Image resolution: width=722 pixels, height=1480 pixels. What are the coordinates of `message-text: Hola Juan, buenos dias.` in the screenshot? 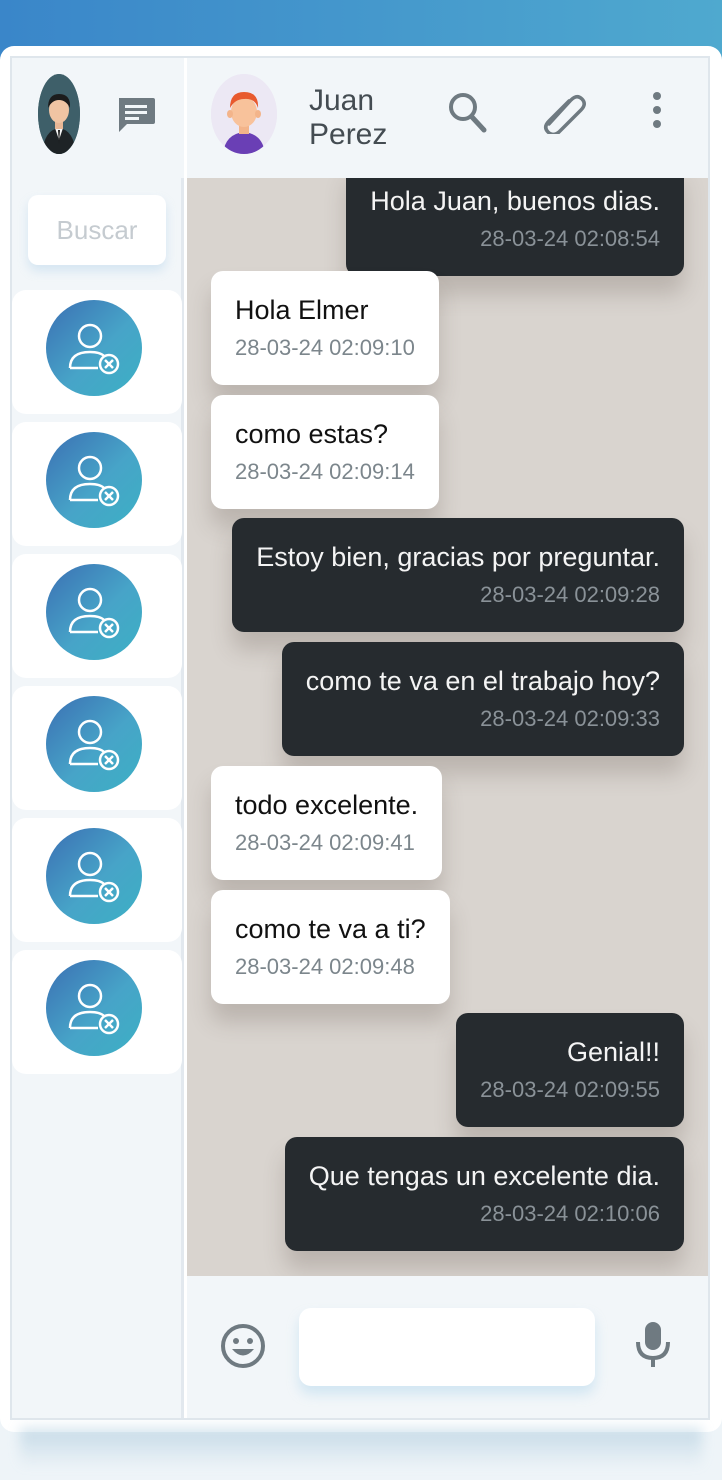 It's located at (515, 201).